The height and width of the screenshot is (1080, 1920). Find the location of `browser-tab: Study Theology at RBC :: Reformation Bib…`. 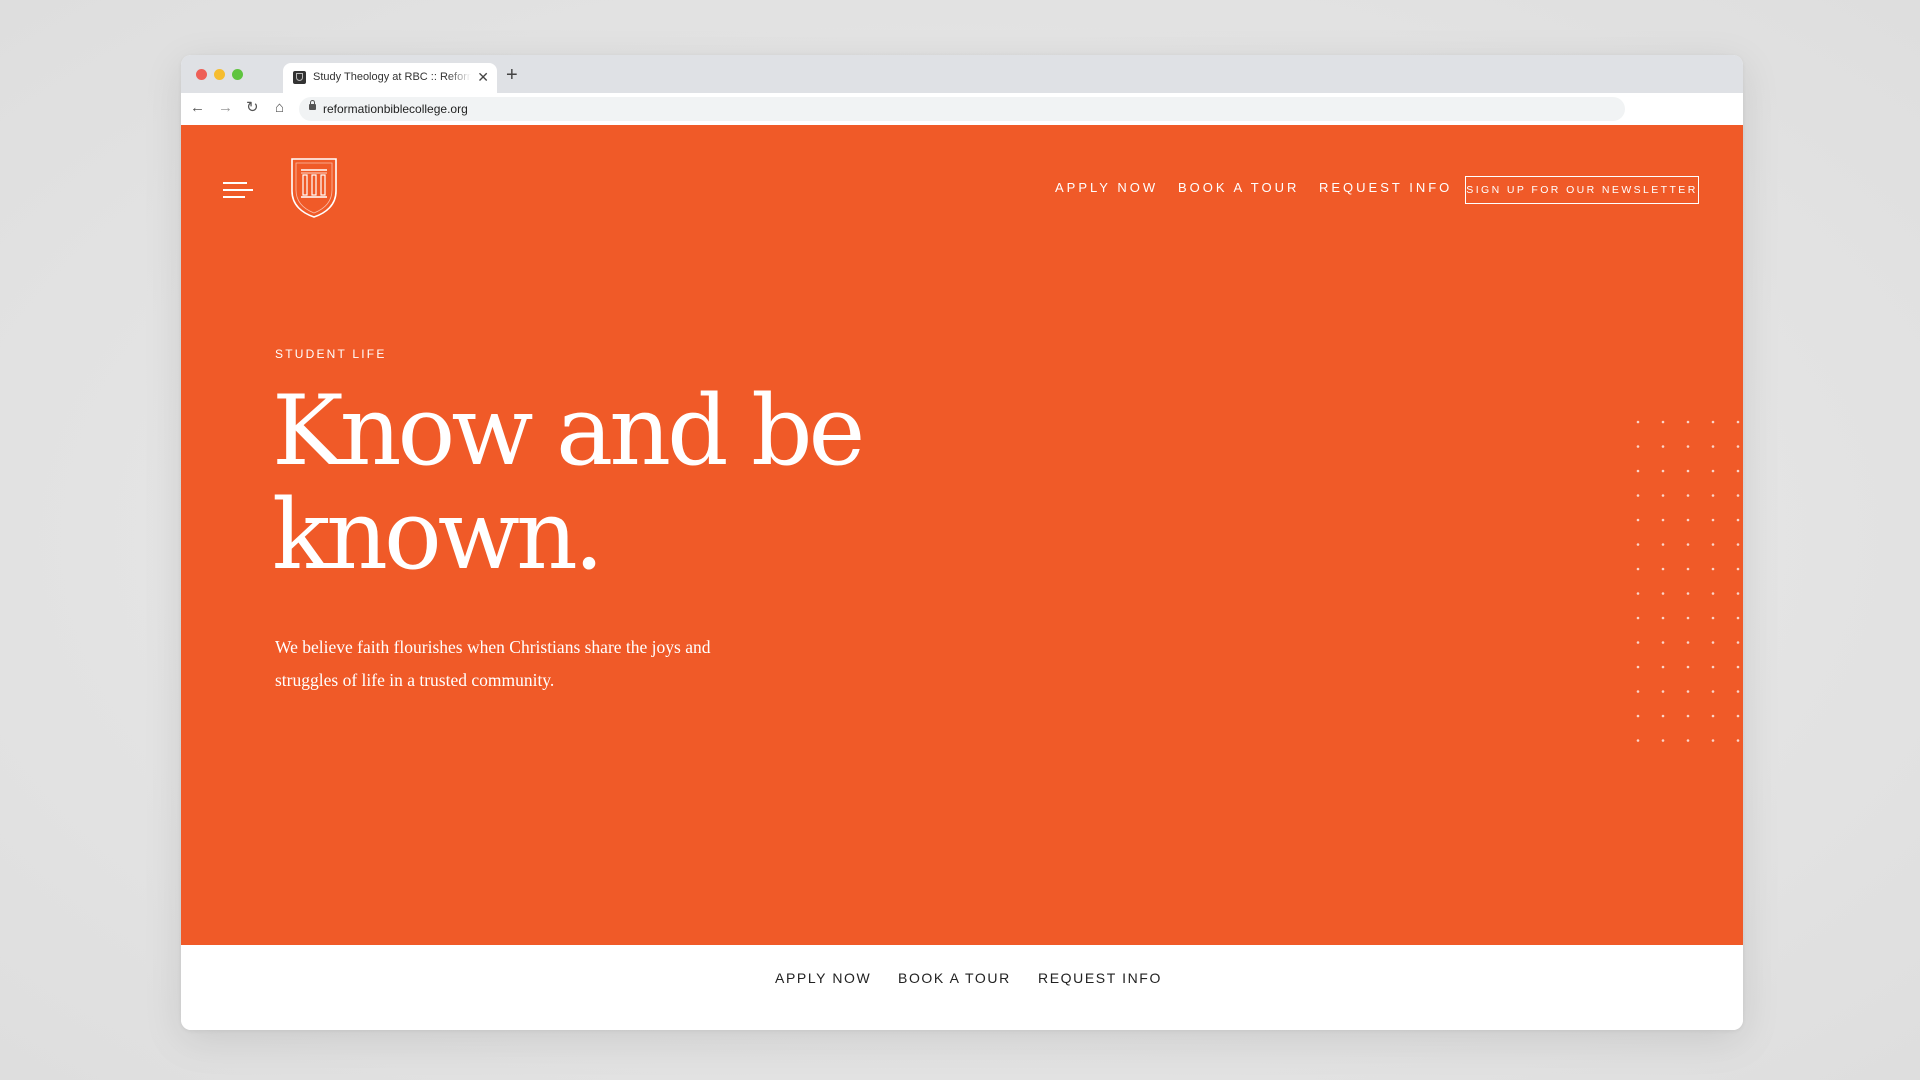

browser-tab: Study Theology at RBC :: Reformation Bib… is located at coordinates (390, 78).